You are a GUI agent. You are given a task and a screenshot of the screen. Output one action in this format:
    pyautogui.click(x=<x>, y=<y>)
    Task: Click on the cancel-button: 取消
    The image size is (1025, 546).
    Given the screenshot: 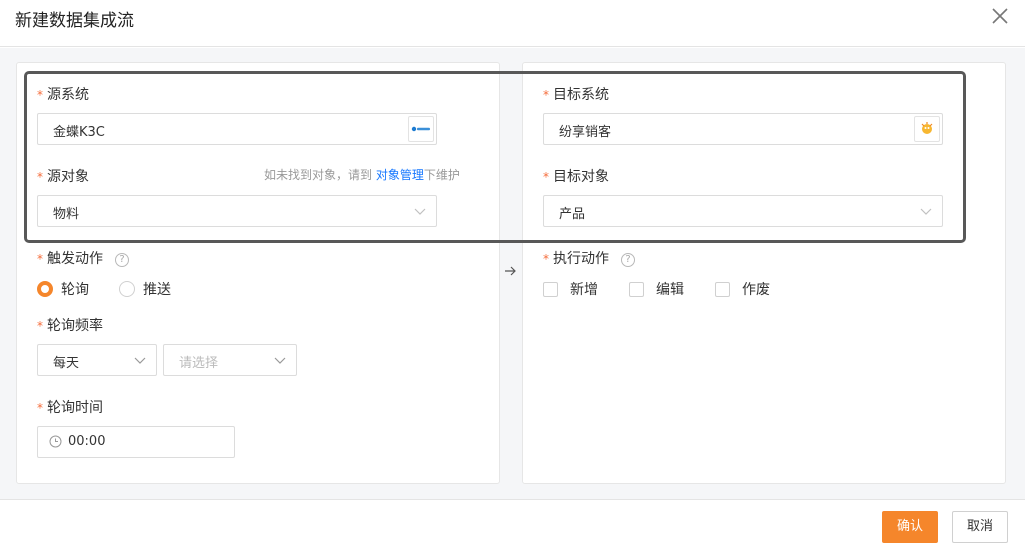 What is the action you would take?
    pyautogui.click(x=980, y=527)
    